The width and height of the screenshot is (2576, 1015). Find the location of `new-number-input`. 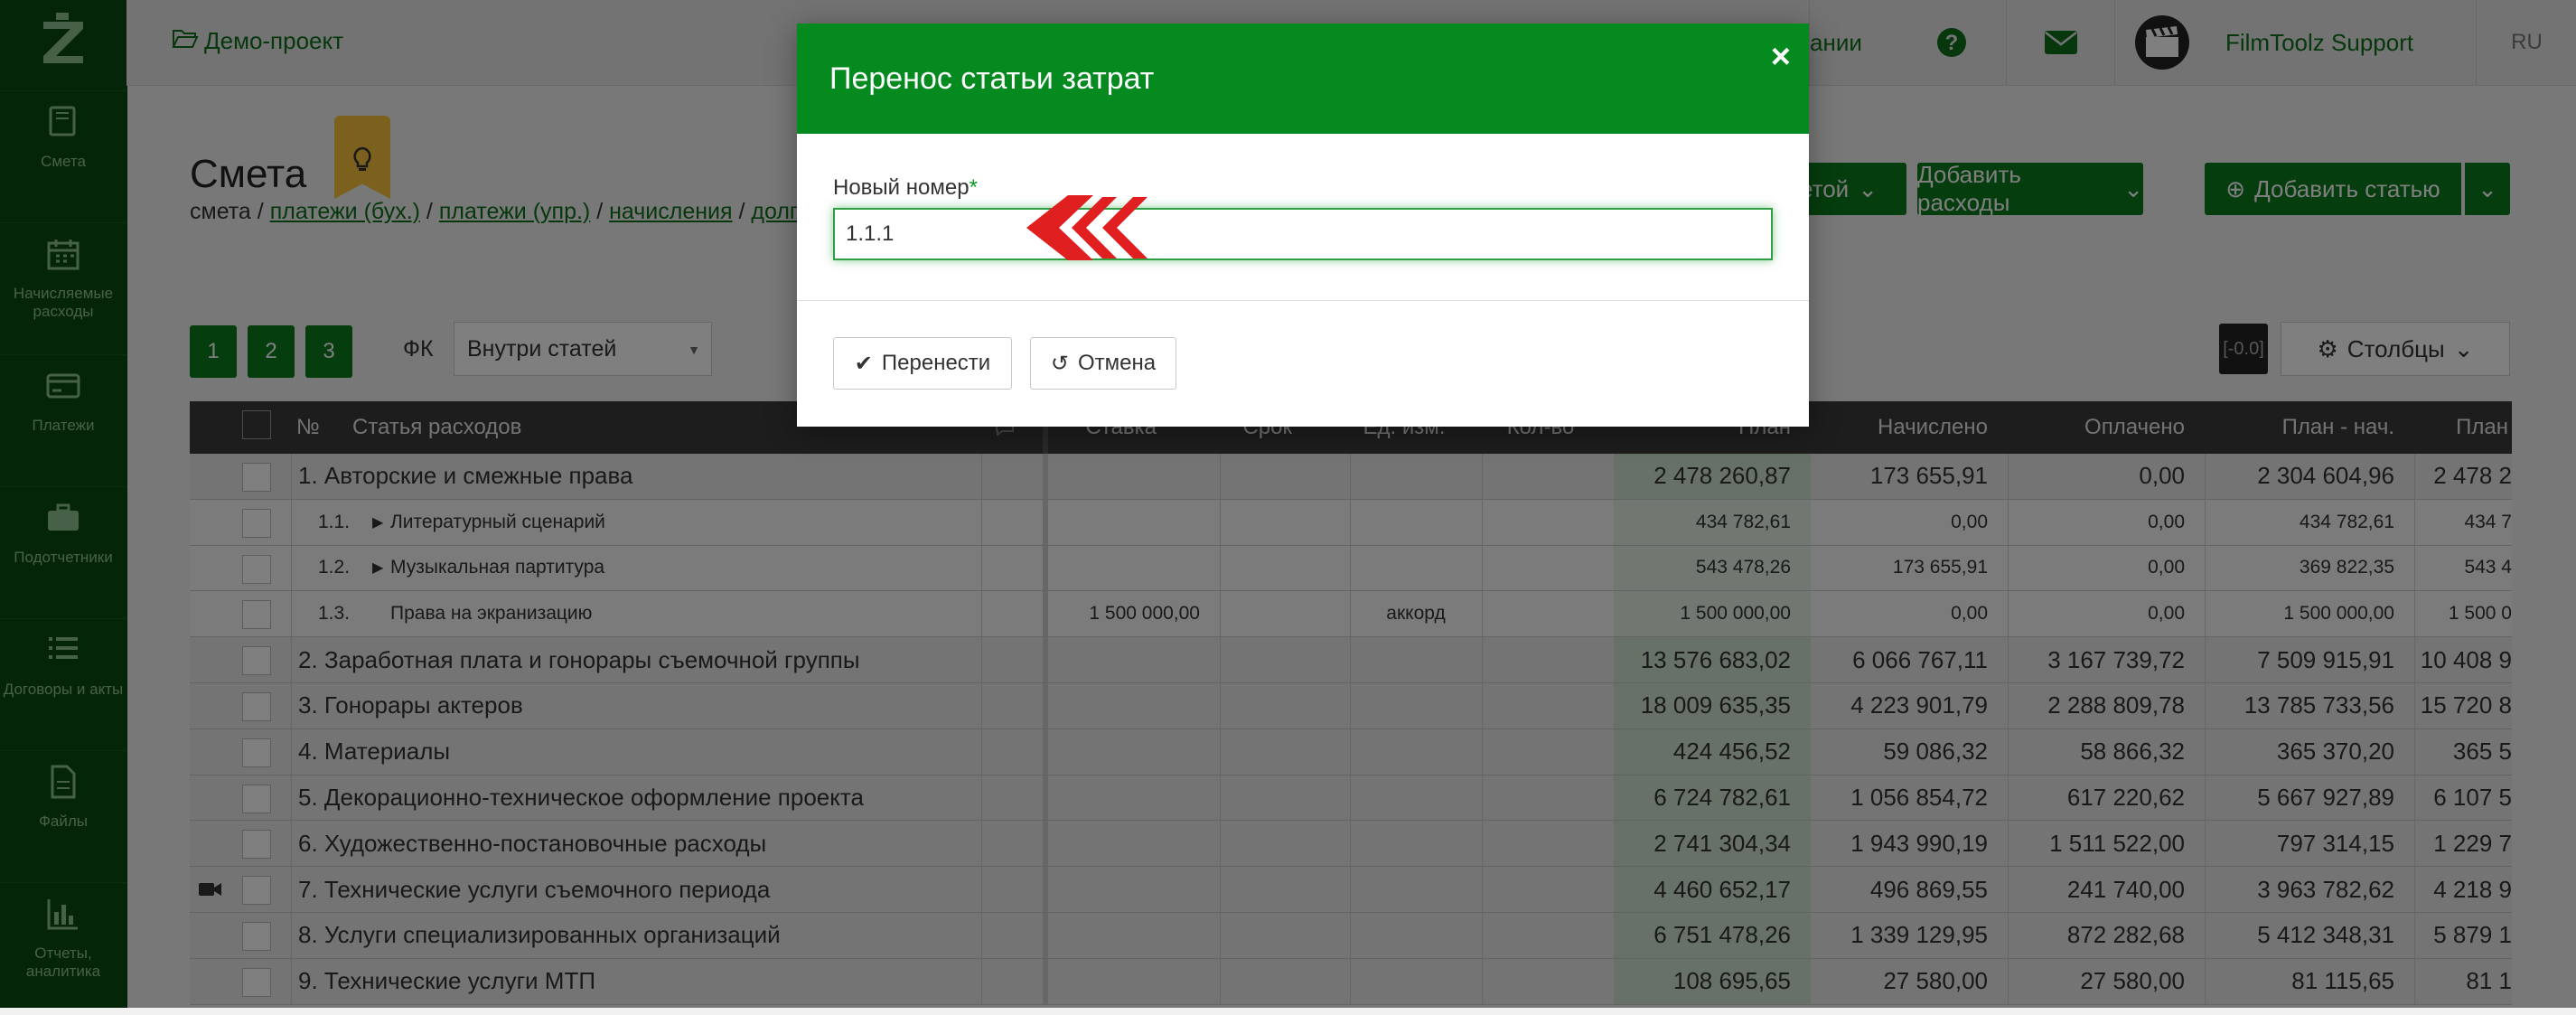

new-number-input is located at coordinates (1303, 234).